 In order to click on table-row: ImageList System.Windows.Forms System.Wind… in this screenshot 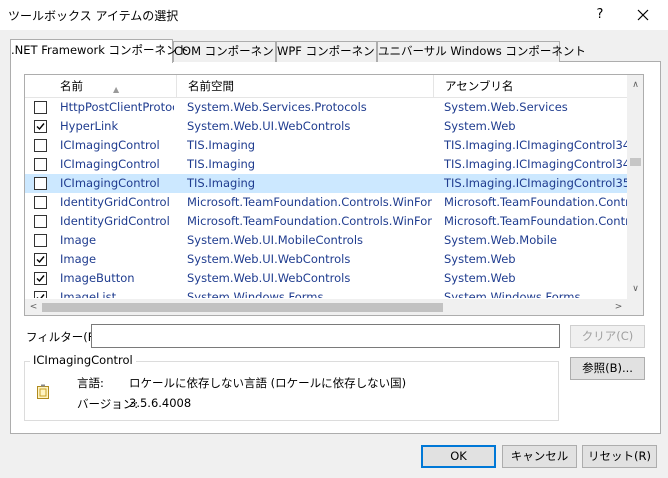, I will do `click(326, 293)`.